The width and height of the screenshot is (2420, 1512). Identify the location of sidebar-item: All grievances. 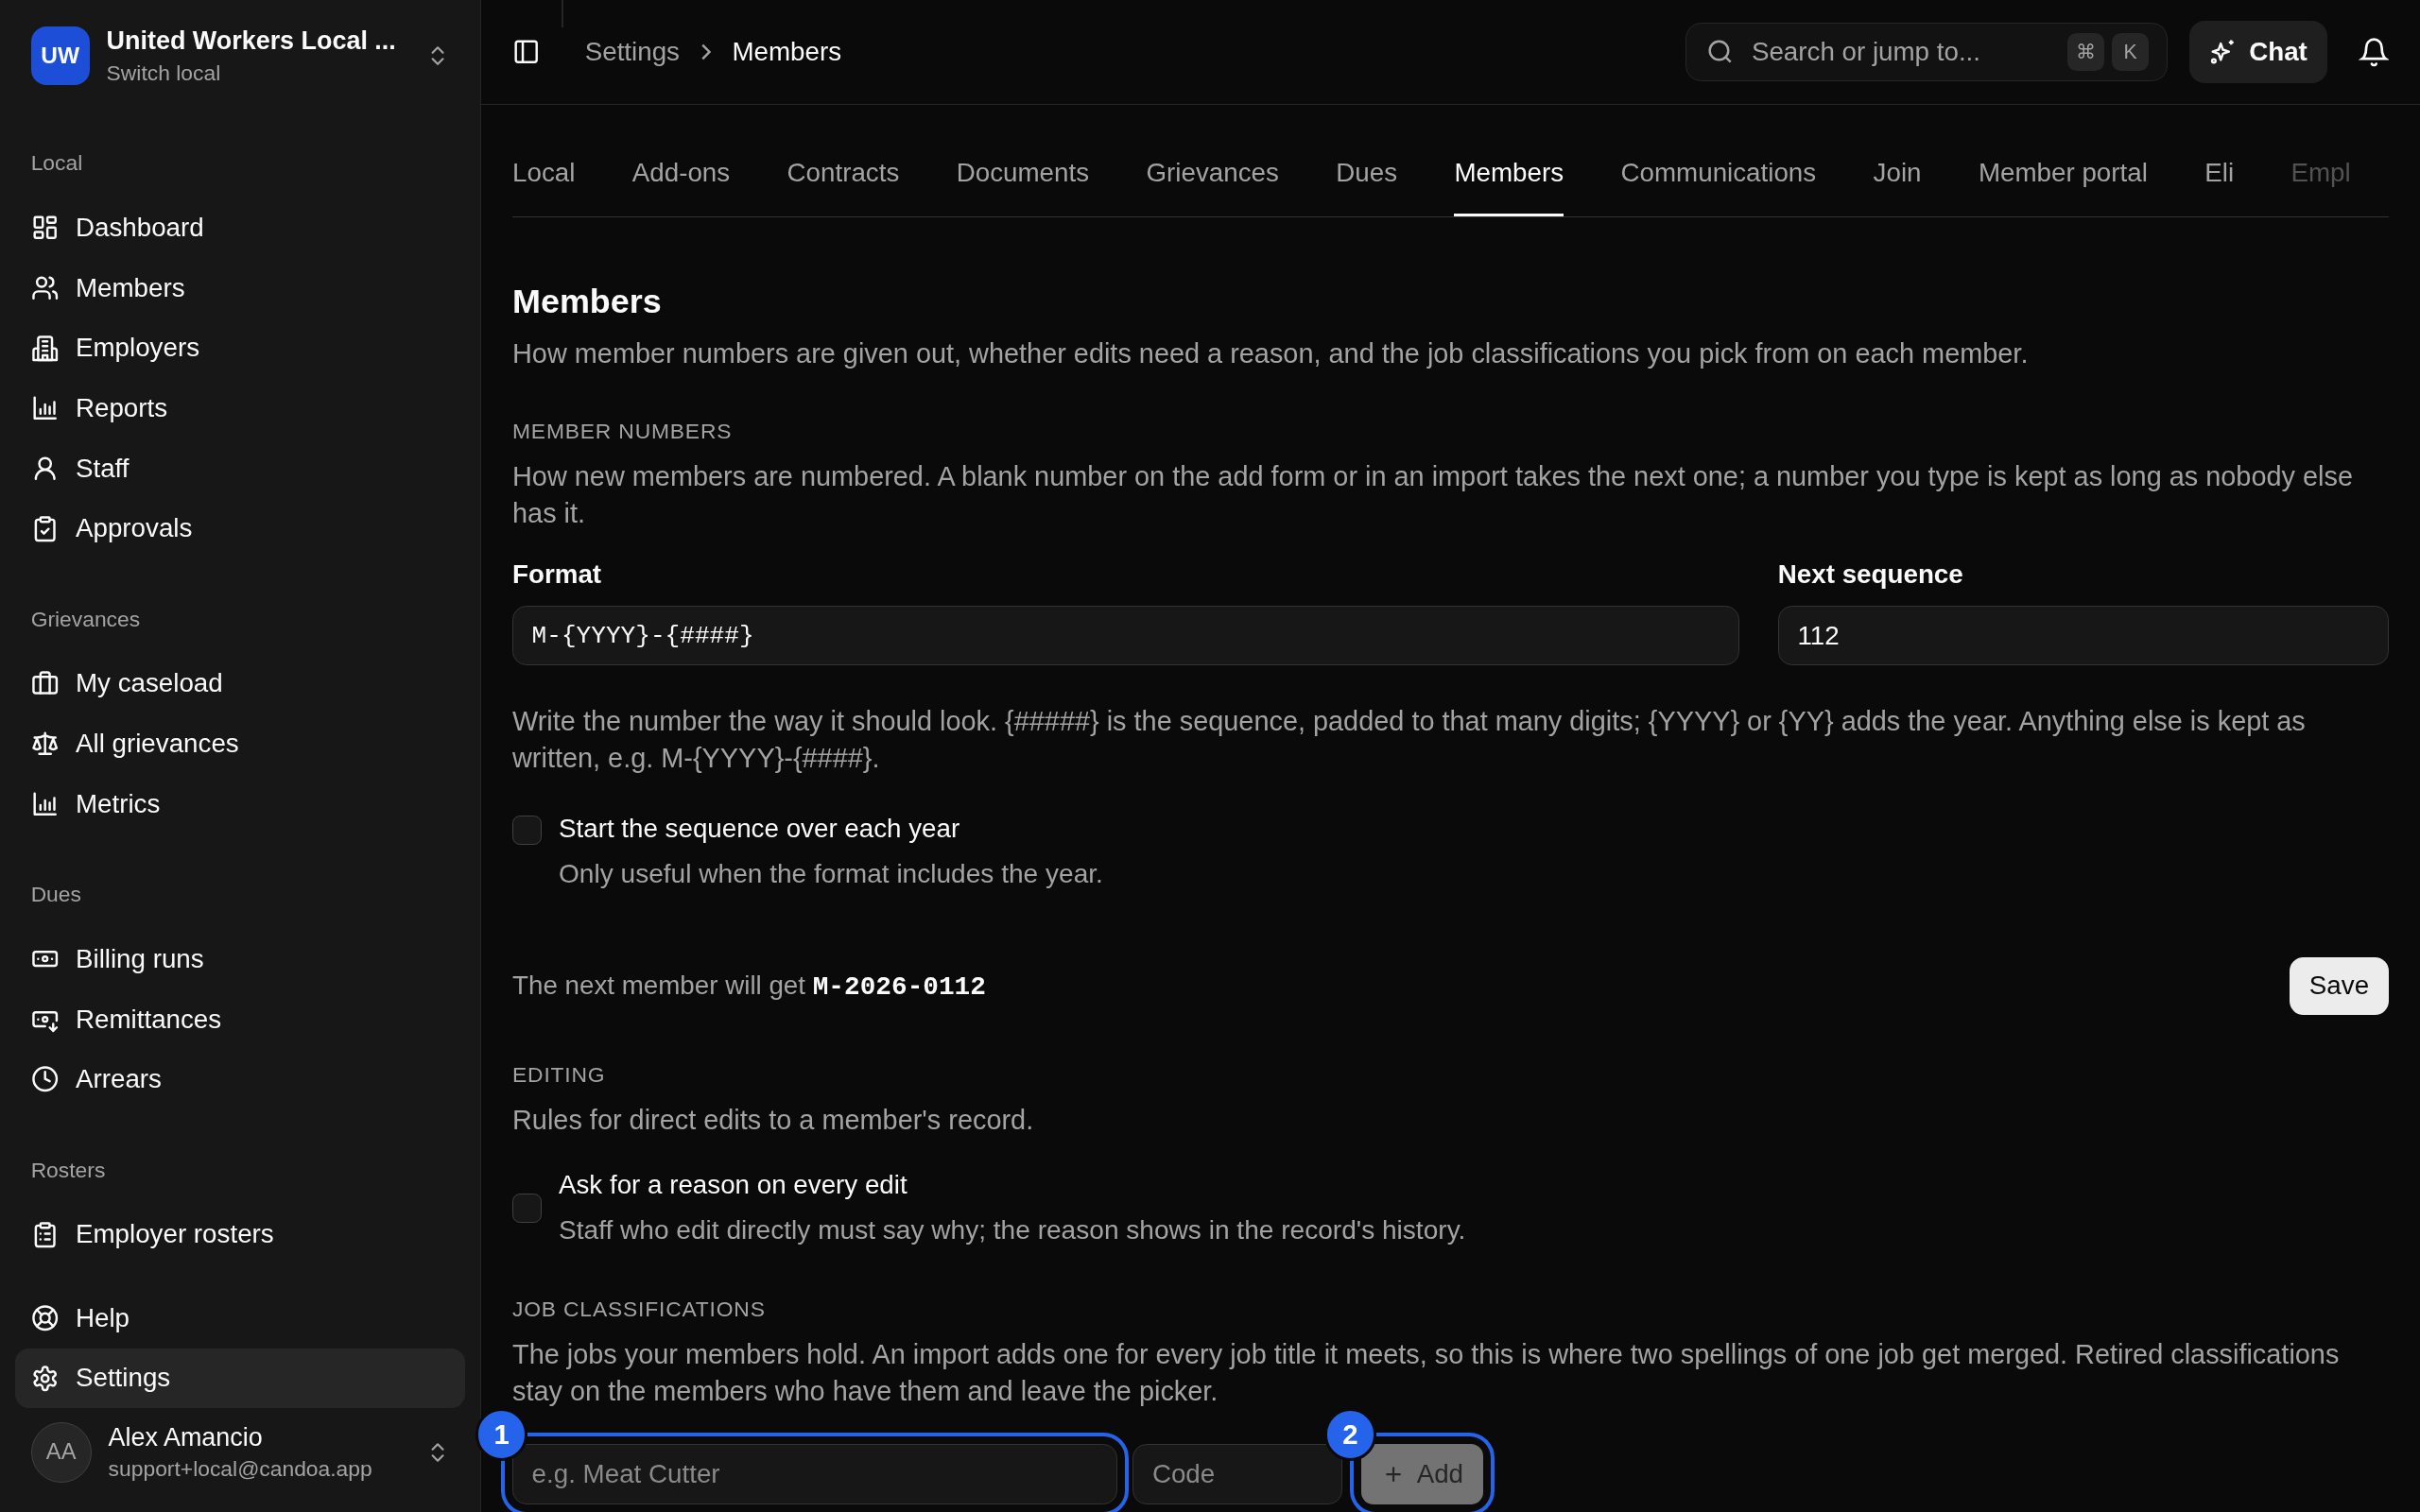
(241, 743).